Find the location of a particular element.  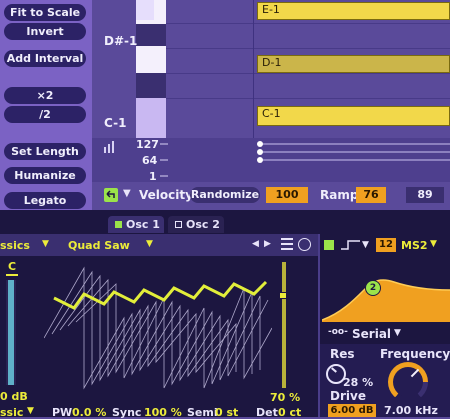

frequency-value: 7.00 kHz is located at coordinates (411, 410).